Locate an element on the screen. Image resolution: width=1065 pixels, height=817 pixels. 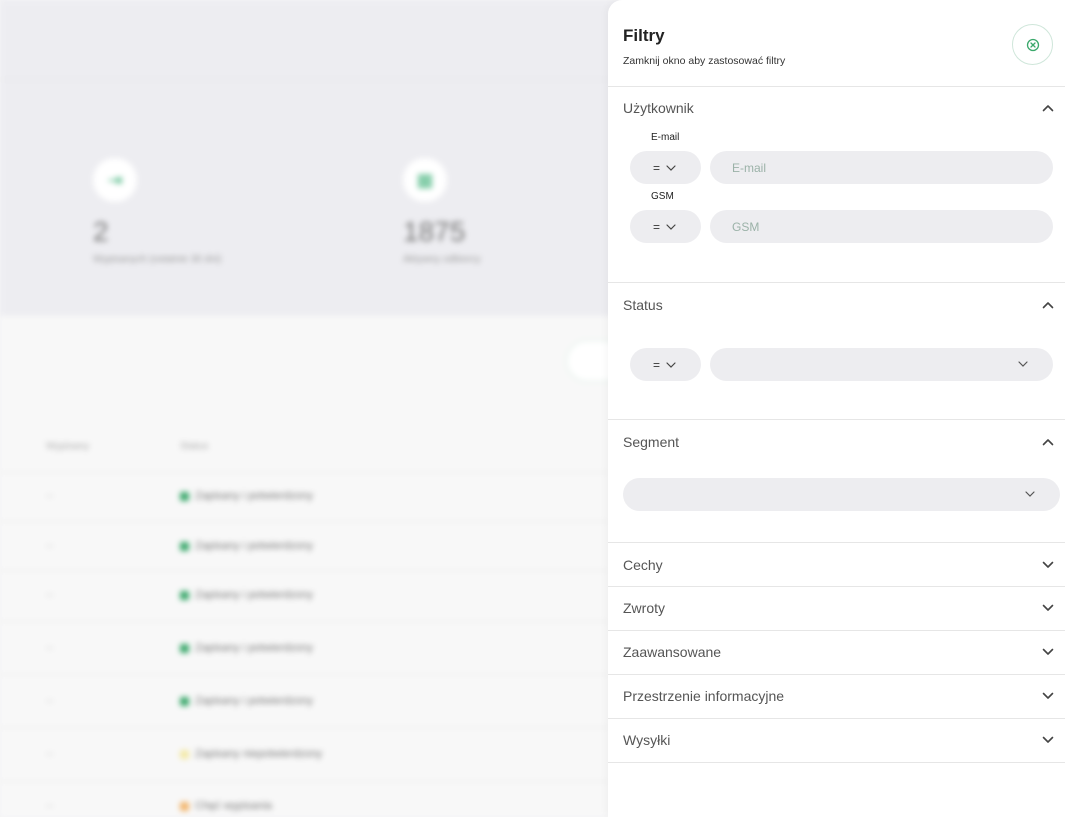
stat-card: ⇥ 2 Wypisanych (ostatnie 30 dni) is located at coordinates (157, 211).